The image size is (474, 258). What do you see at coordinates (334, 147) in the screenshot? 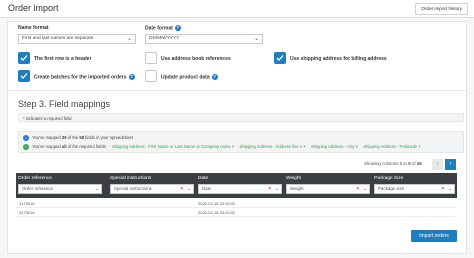
I see `required-field-tag: Shipping Address - City ×` at bounding box center [334, 147].